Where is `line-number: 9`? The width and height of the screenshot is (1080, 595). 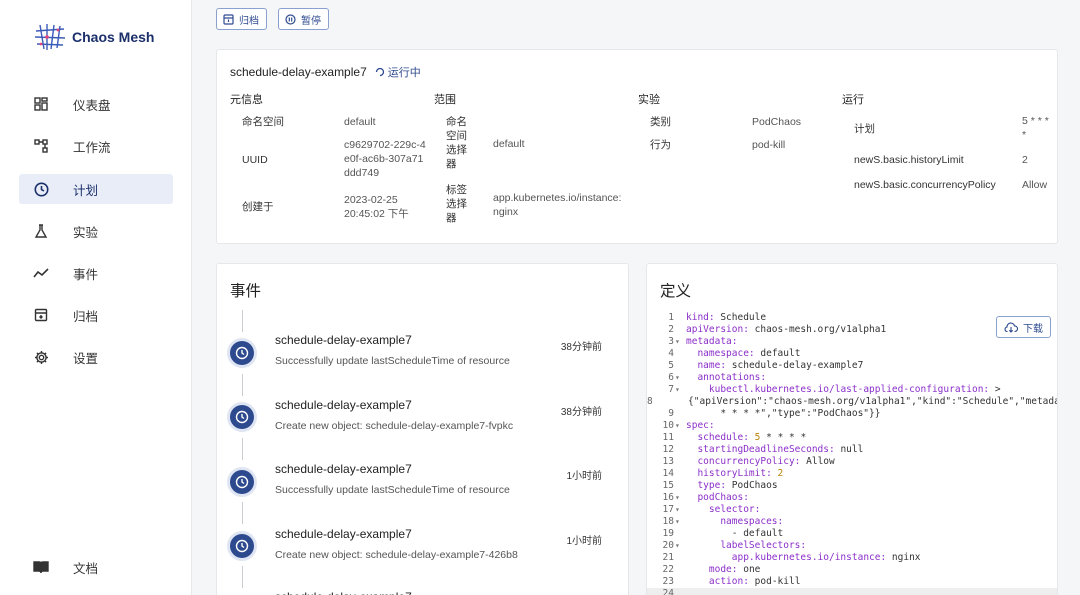 line-number: 9 is located at coordinates (671, 413).